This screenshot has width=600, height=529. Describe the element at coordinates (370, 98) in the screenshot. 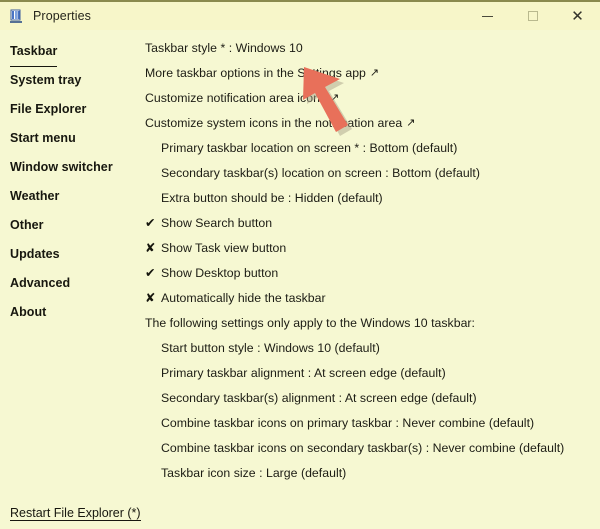

I see `setting-row: Customize notification area icons ↗` at that location.